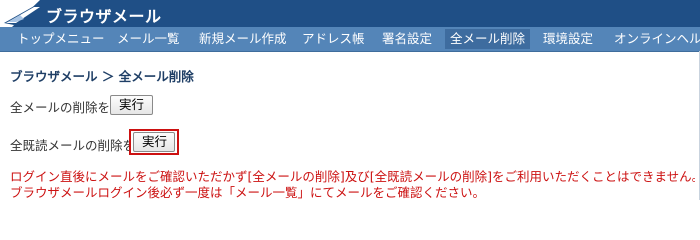  What do you see at coordinates (61, 39) in the screenshot?
I see `nav-item-top-menu: トップメニュー` at bounding box center [61, 39].